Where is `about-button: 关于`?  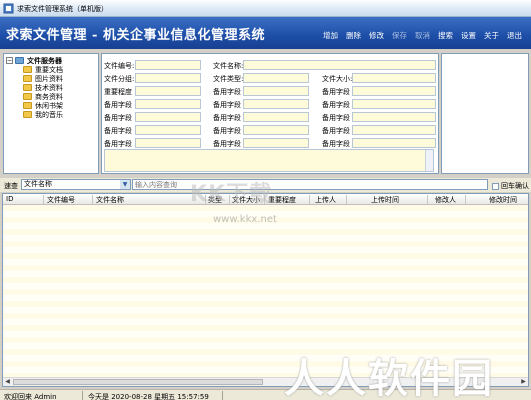
about-button: 关于 is located at coordinates (491, 35).